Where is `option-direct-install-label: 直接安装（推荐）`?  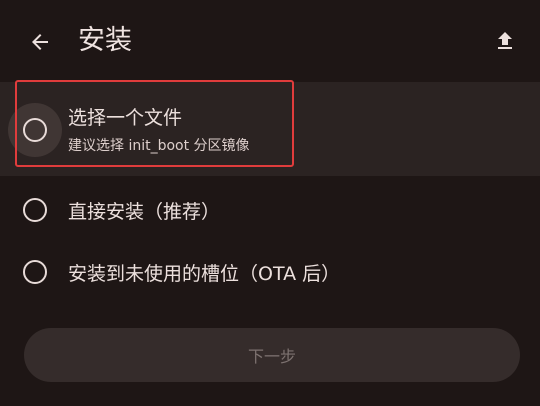 option-direct-install-label: 直接安装（推荐） is located at coordinates (144, 212).